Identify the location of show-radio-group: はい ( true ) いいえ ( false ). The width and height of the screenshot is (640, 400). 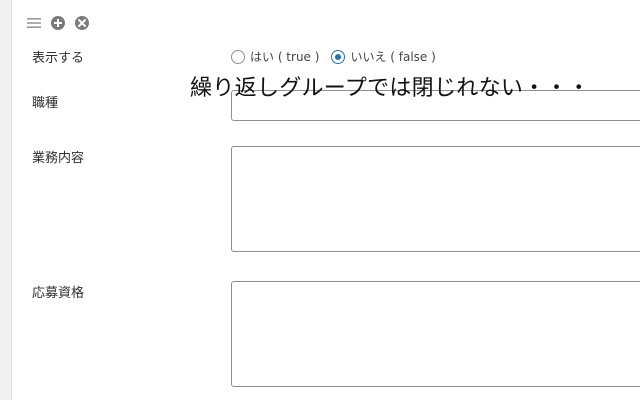
(339, 56).